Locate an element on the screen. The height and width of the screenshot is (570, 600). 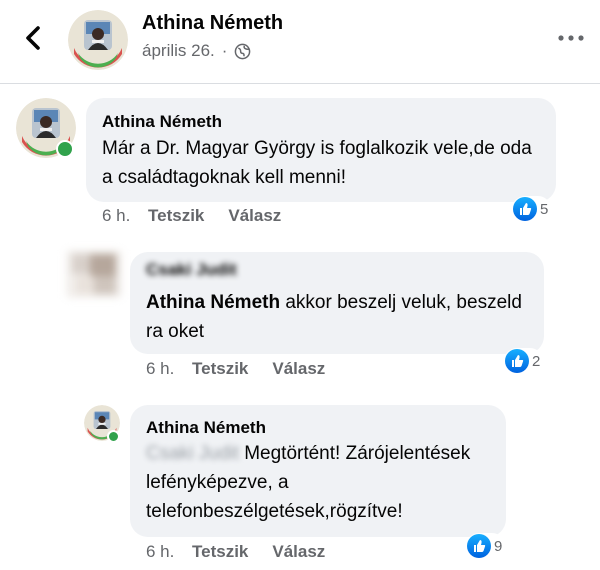
back-arrow-icon is located at coordinates (34, 38).